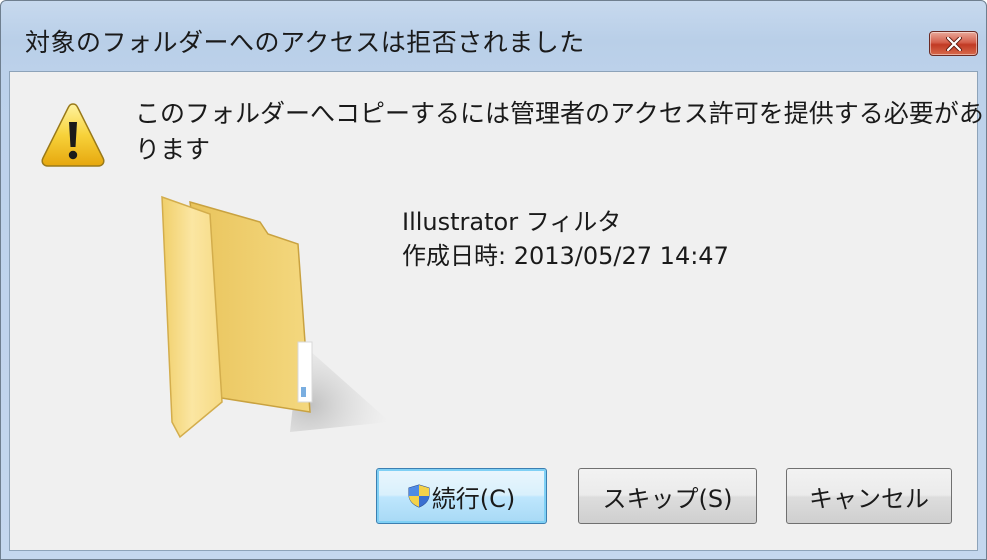  What do you see at coordinates (73, 135) in the screenshot?
I see `warning-triangle-icon` at bounding box center [73, 135].